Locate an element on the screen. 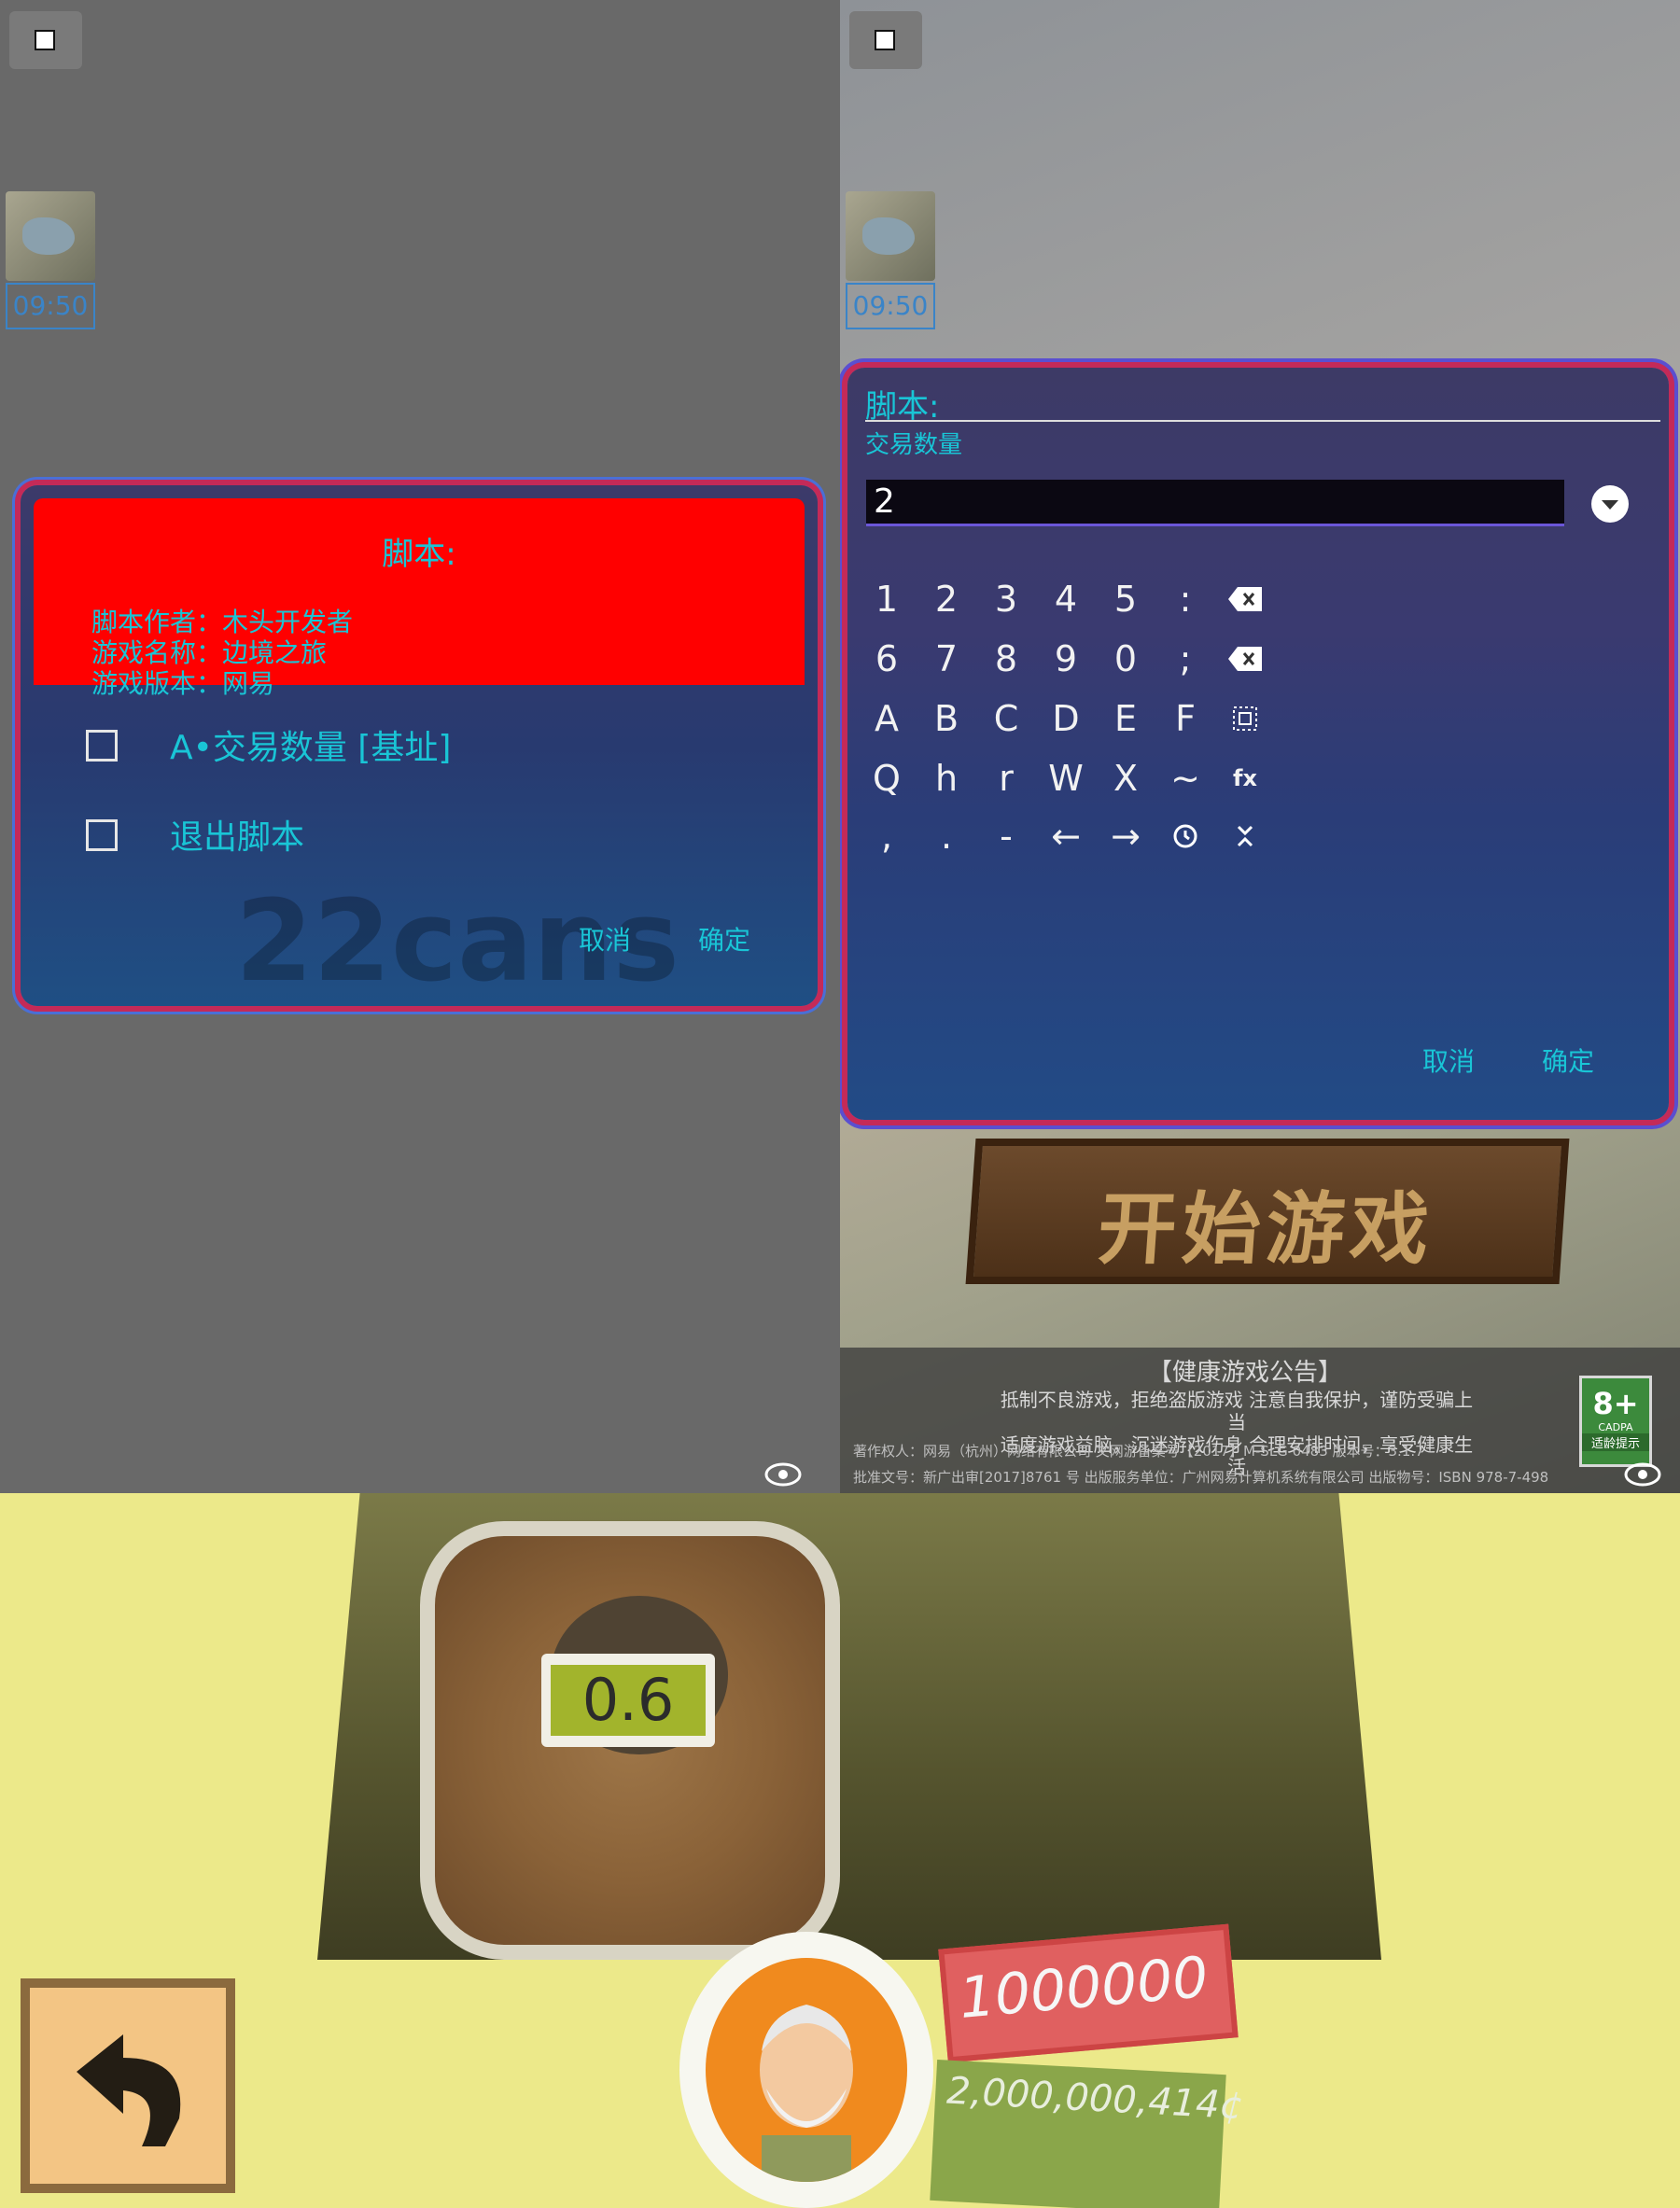  key-X: X is located at coordinates (1126, 778).